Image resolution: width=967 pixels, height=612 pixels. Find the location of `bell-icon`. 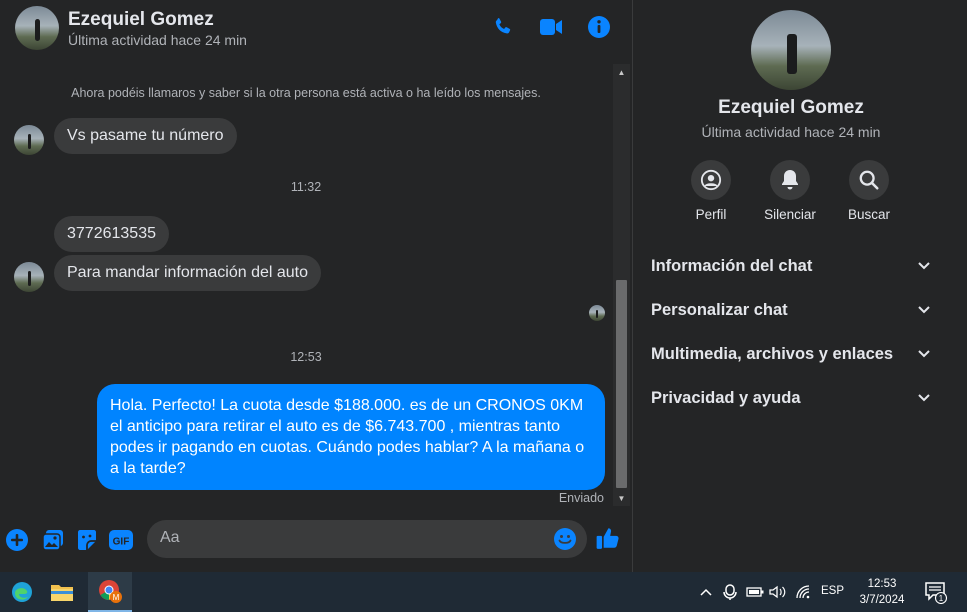

bell-icon is located at coordinates (790, 180).